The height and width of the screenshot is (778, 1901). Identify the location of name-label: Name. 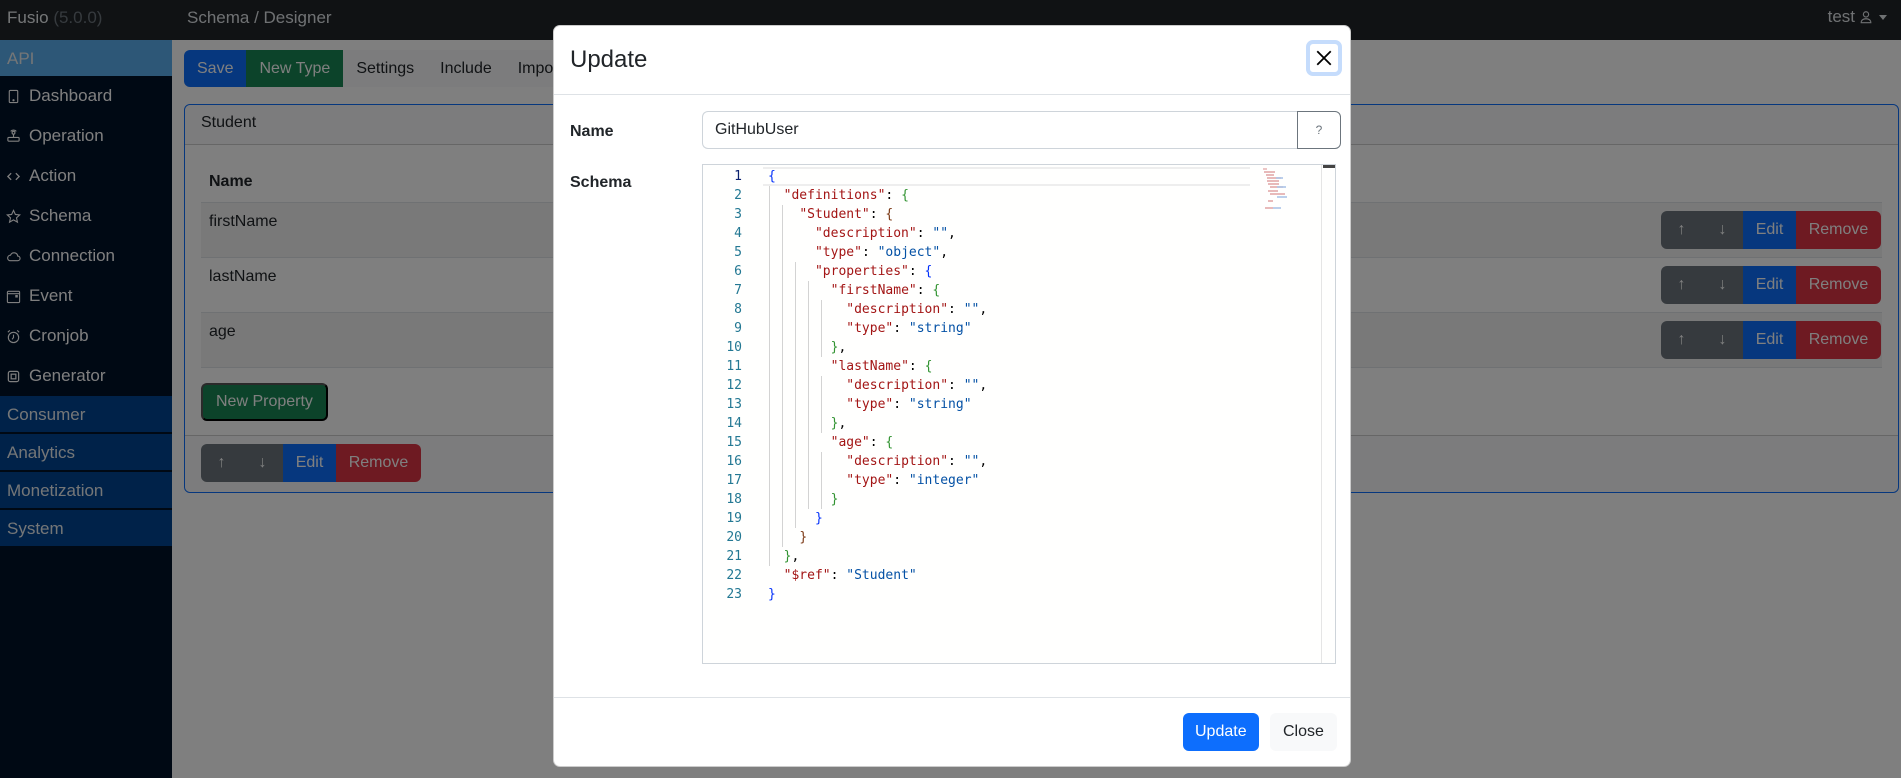
(592, 131).